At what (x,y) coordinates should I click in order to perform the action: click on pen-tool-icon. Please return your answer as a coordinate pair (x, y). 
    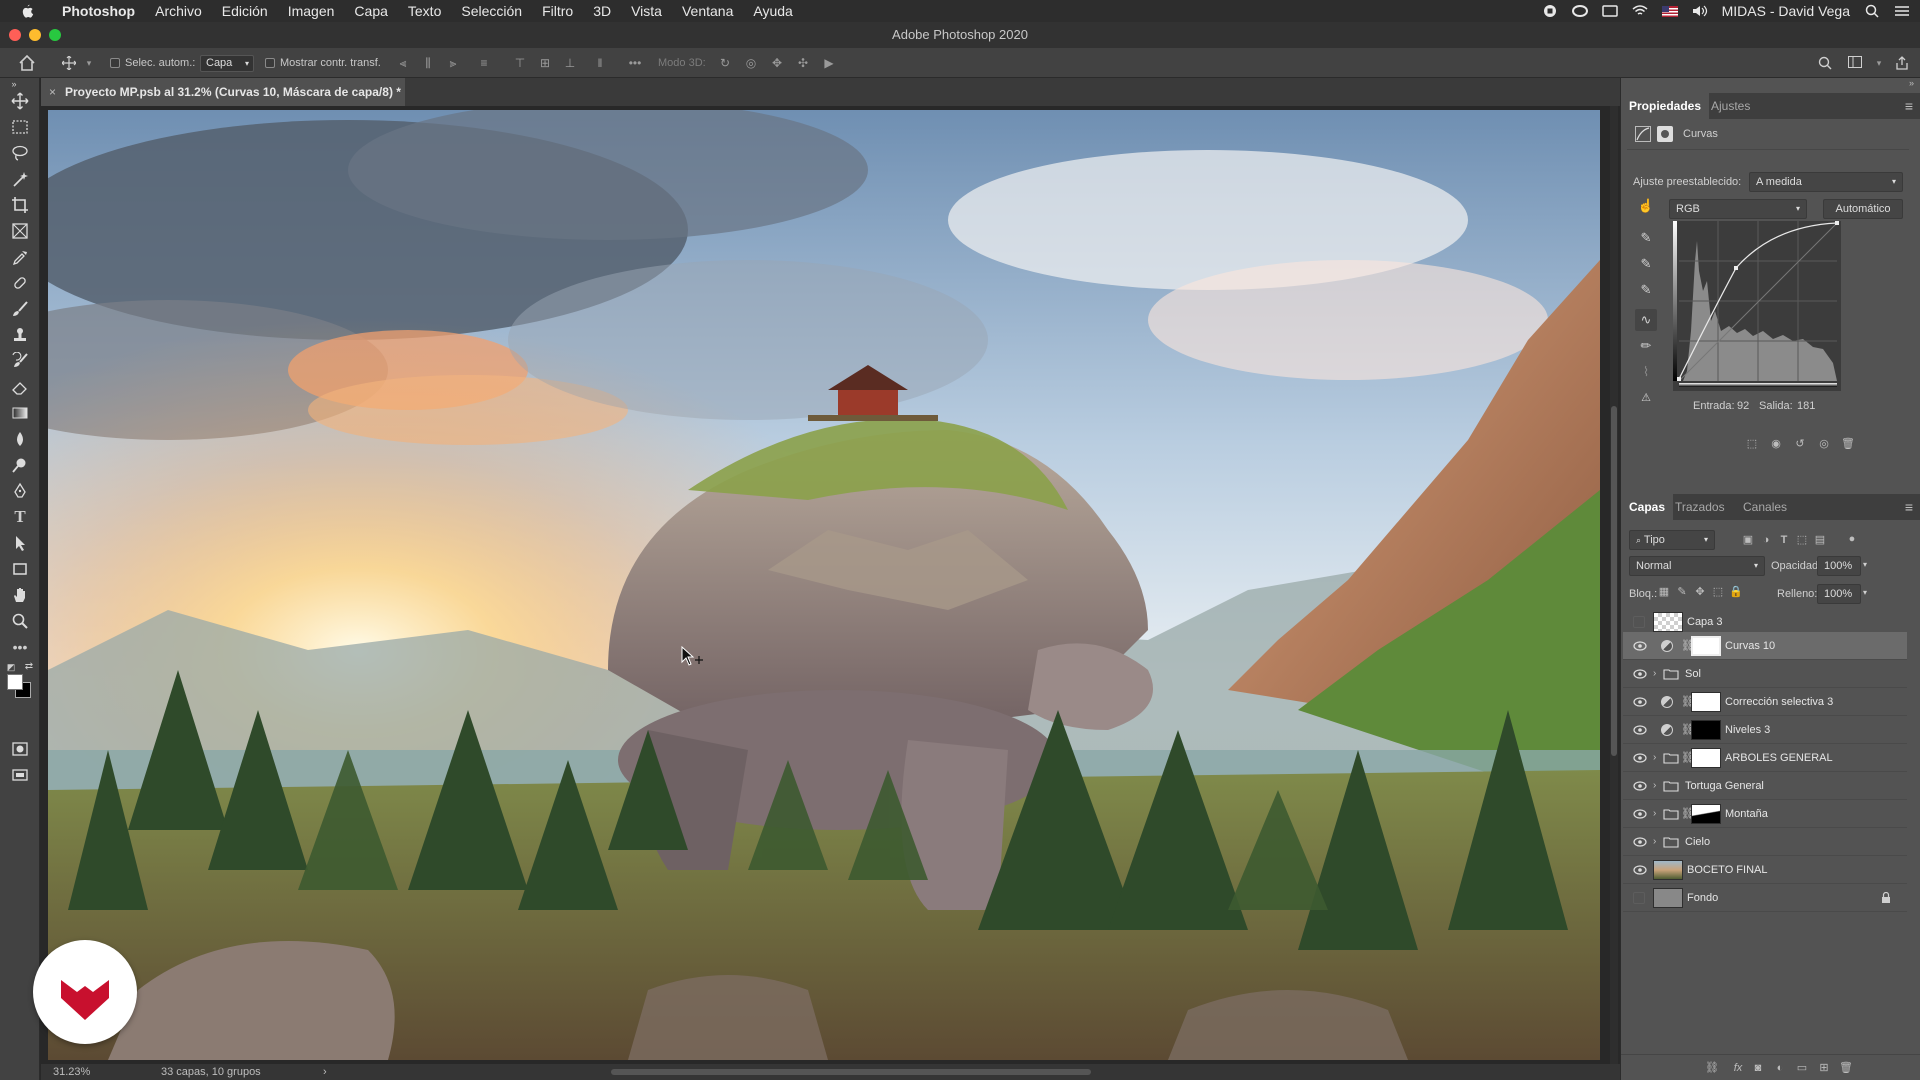
    Looking at the image, I should click on (20, 491).